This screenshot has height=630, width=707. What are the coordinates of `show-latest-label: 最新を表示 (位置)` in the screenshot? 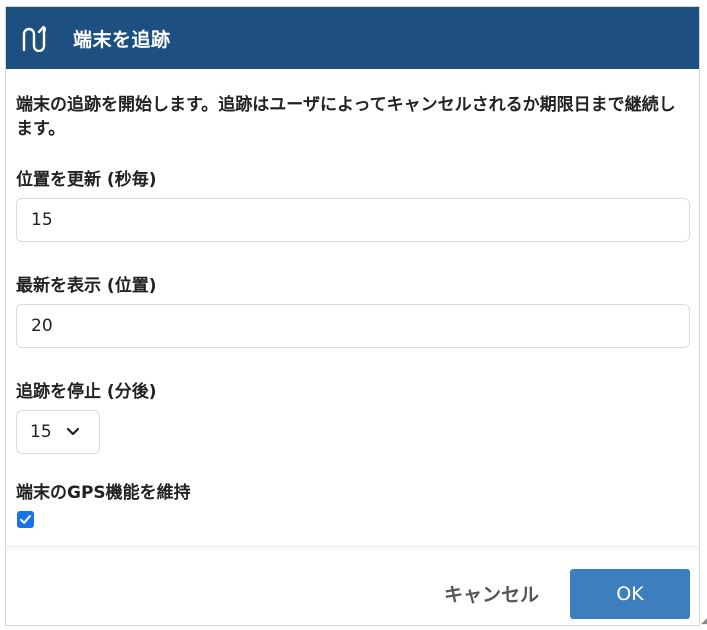 It's located at (86, 286).